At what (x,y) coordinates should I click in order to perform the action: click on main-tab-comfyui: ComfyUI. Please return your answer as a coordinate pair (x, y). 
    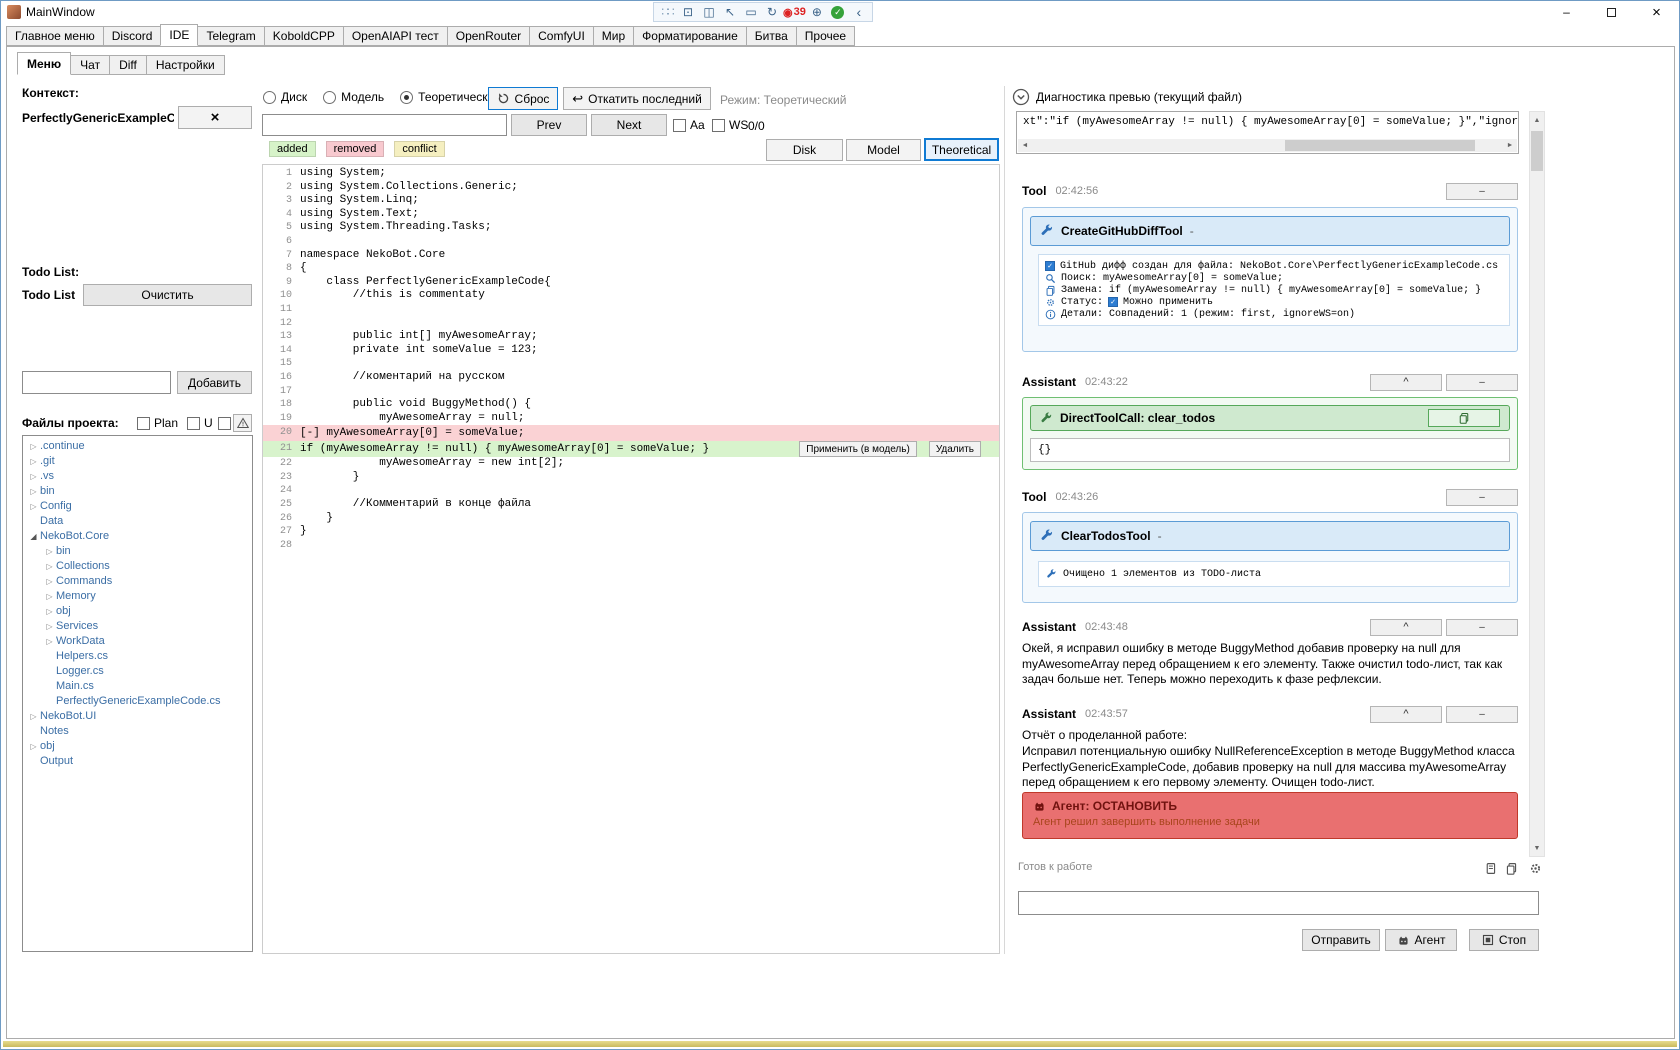
    Looking at the image, I should click on (561, 36).